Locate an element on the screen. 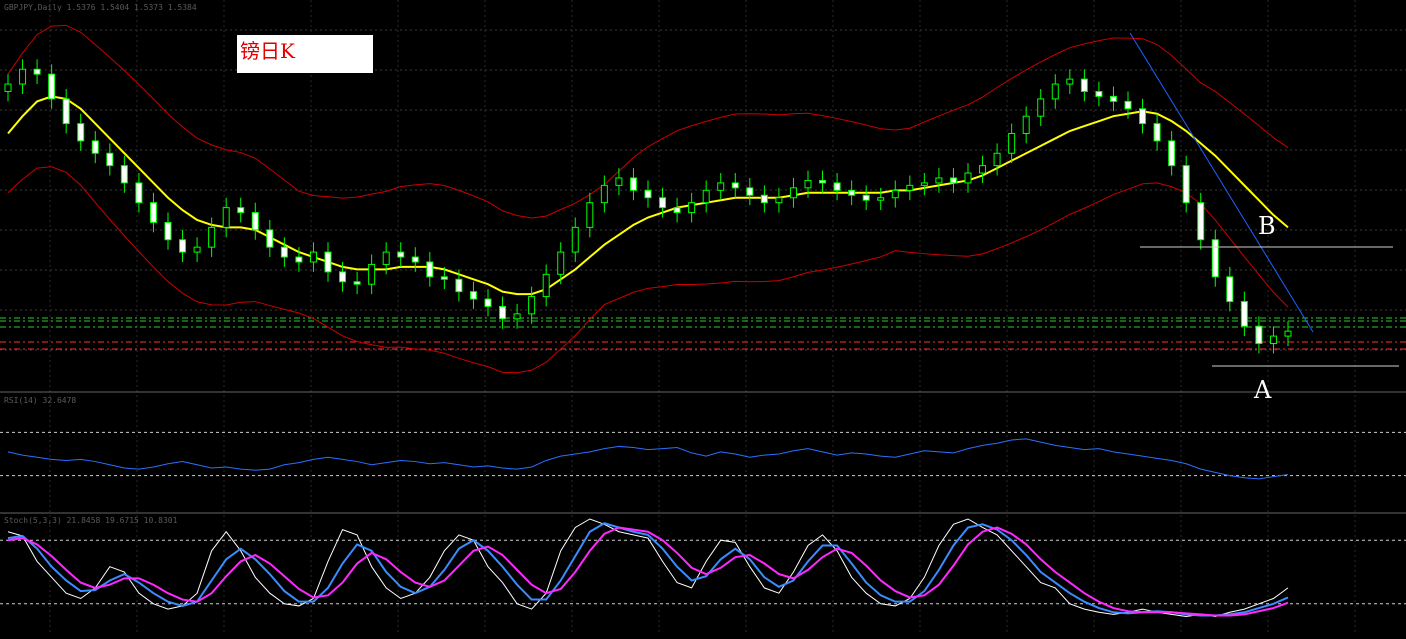 This screenshot has width=1406, height=639. stoch-header-text: Stoch(5,3,3) 21.8458 19.6715 10.8301 is located at coordinates (91, 520).